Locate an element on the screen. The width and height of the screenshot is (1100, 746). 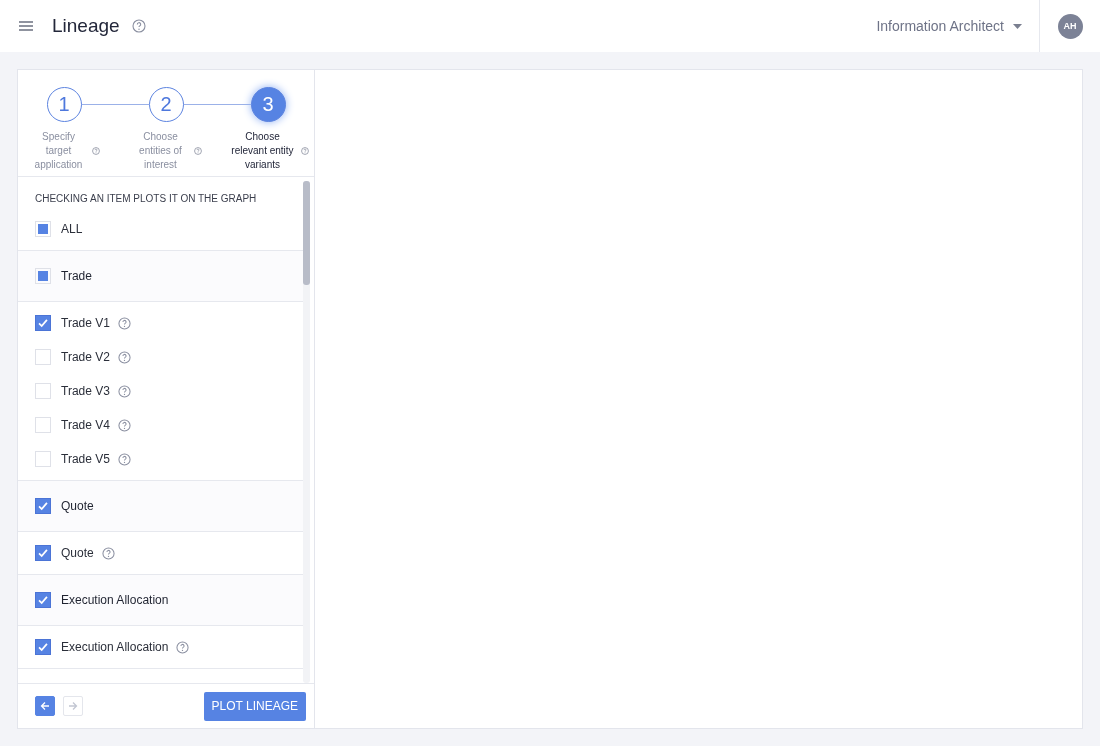
caret-icon is located at coordinates (1017, 26).